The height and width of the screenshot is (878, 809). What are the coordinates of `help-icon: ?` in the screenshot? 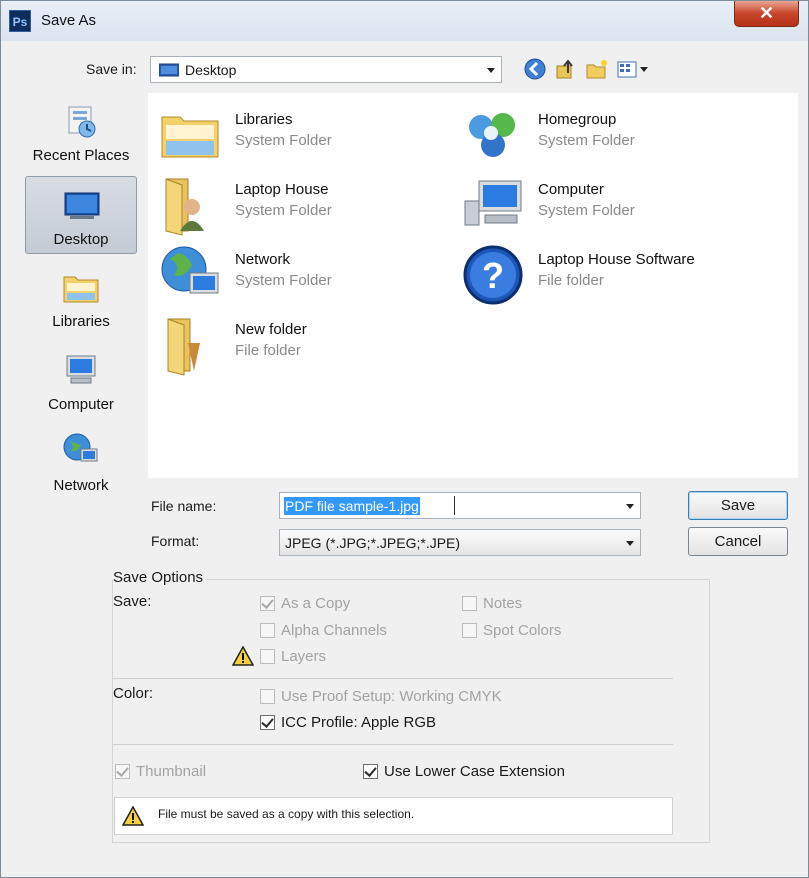 It's located at (493, 275).